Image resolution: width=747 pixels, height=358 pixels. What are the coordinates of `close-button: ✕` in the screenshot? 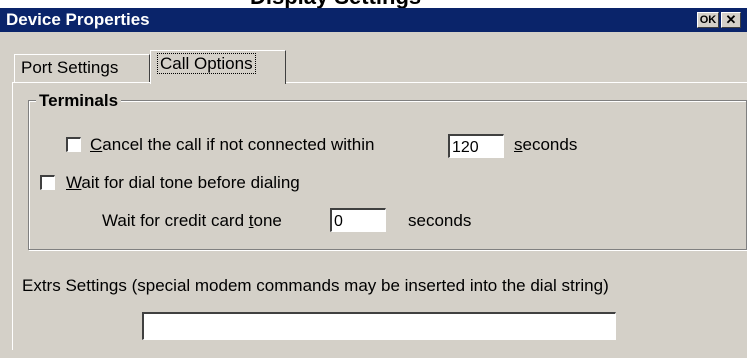 It's located at (731, 20).